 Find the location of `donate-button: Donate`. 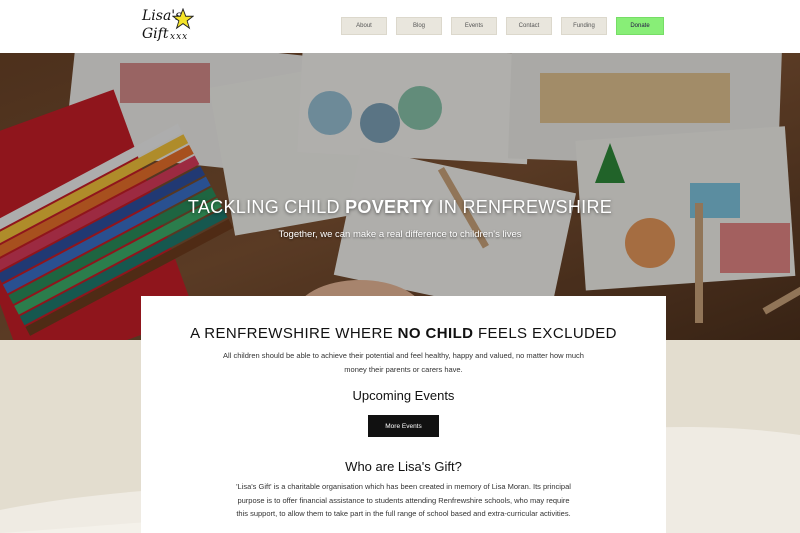

donate-button: Donate is located at coordinates (640, 26).